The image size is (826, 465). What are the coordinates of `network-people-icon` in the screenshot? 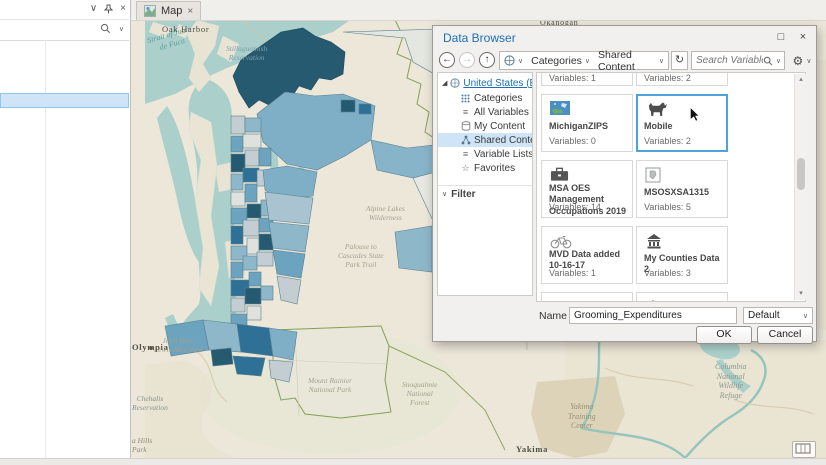 It's located at (465, 140).